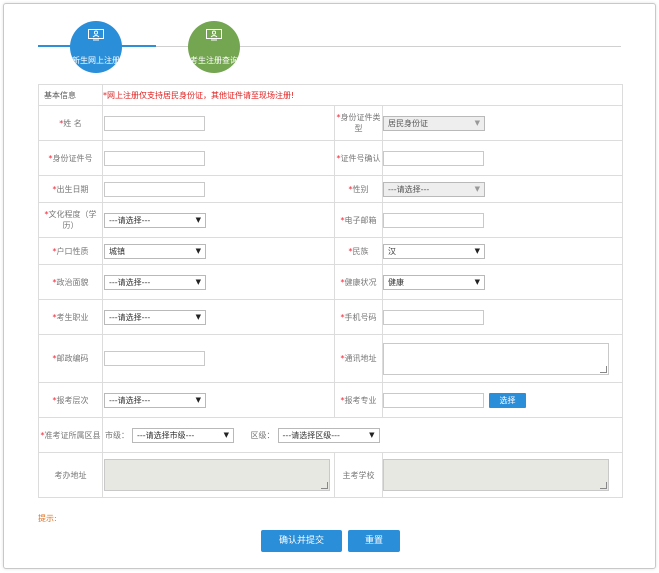 The height and width of the screenshot is (573, 659). Describe the element at coordinates (117, 435) in the screenshot. I see `city-label: 市级：` at that location.